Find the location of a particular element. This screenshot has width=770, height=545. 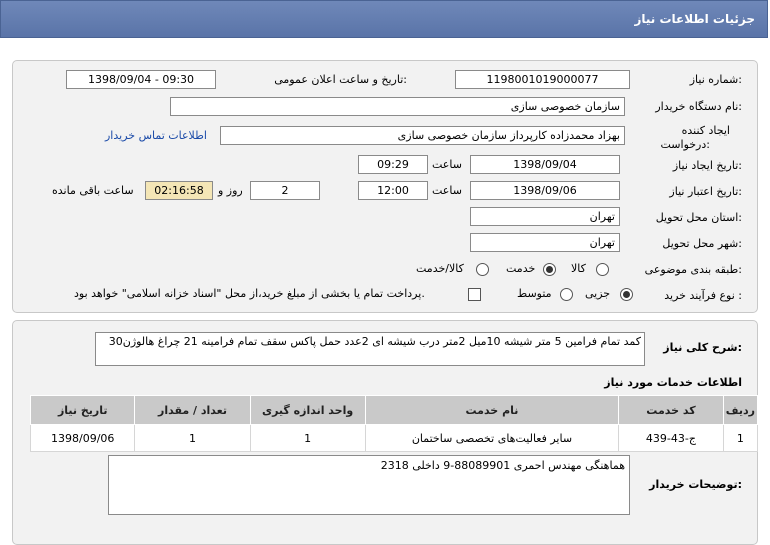

col-service-code: کد خدمت is located at coordinates (671, 410).